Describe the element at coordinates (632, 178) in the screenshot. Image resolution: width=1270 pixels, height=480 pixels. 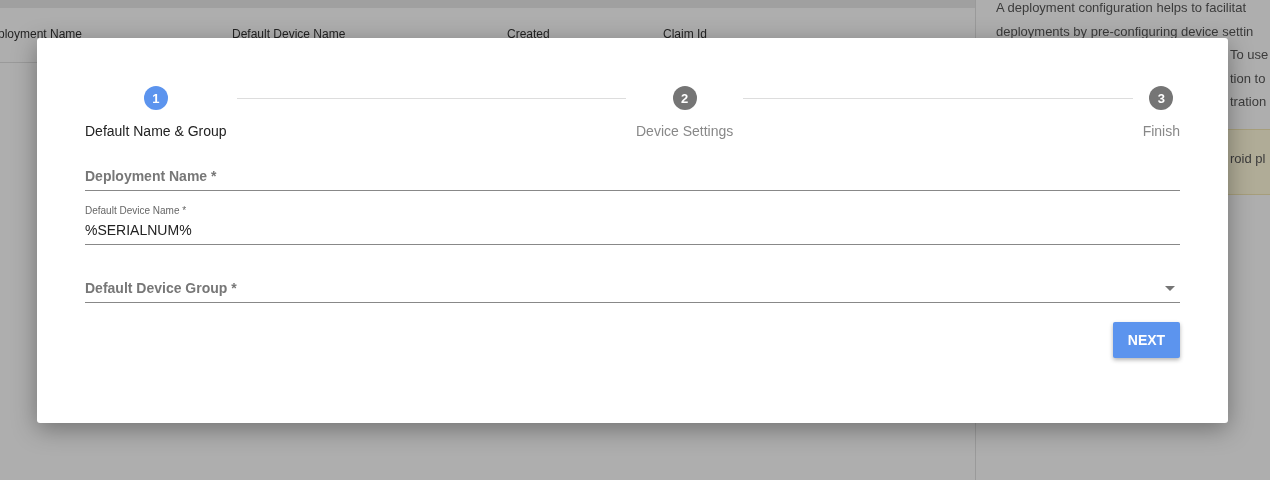
I see `input-field: Deployment Name *` at that location.